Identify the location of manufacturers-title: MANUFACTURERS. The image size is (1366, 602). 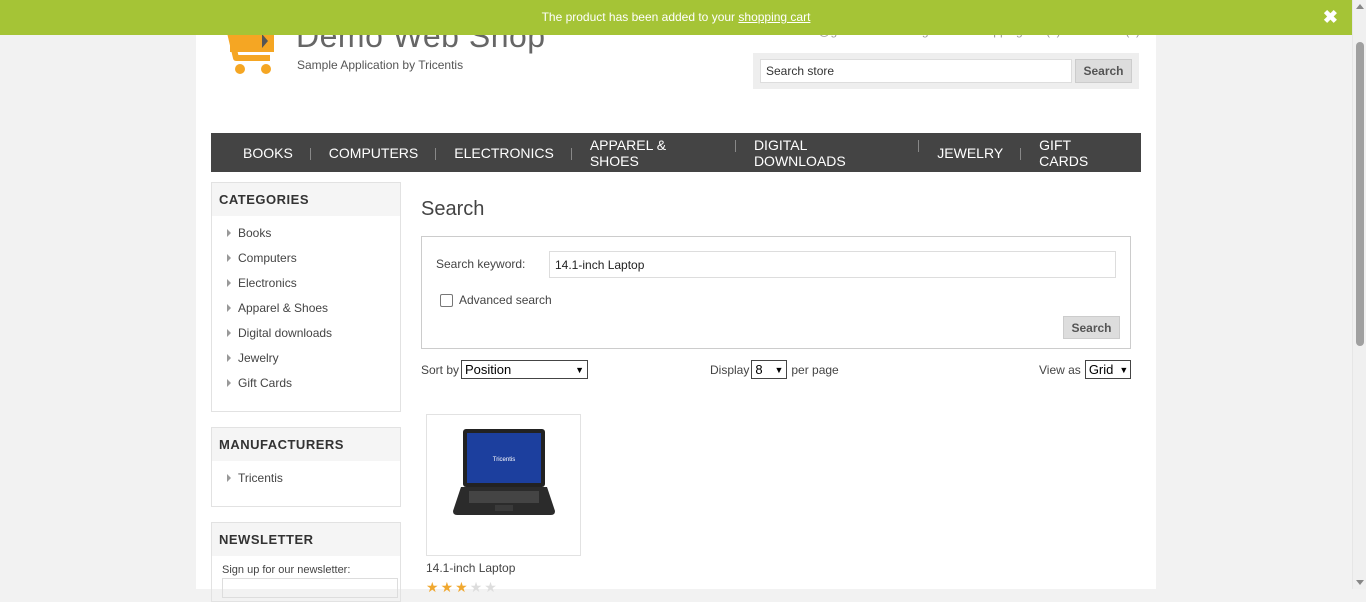
(306, 444).